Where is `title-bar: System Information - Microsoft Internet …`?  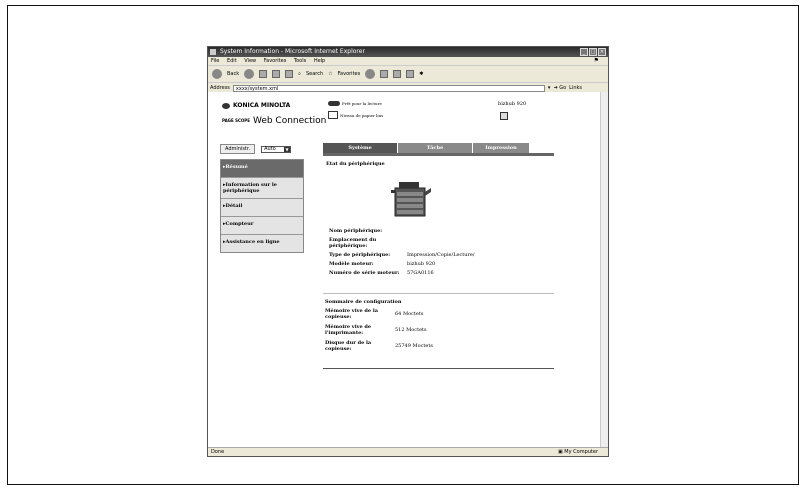 title-bar: System Information - Microsoft Internet … is located at coordinates (408, 52).